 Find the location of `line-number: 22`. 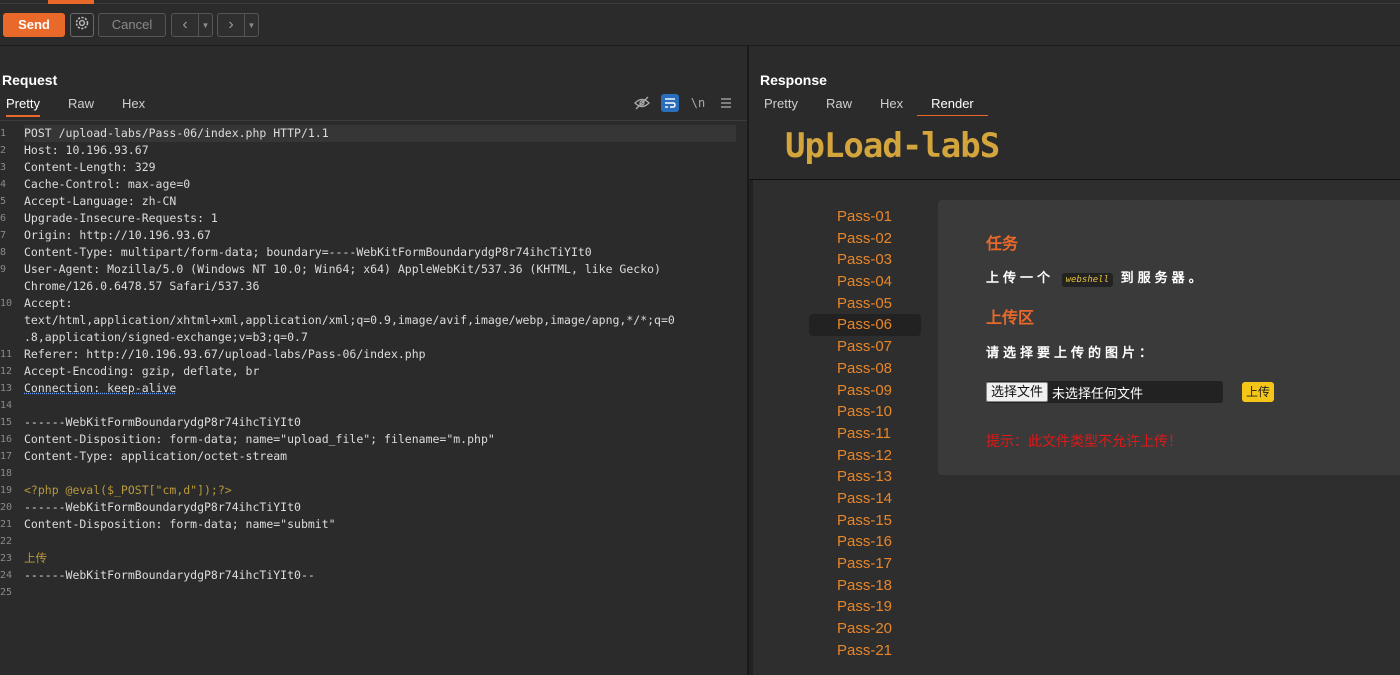

line-number: 22 is located at coordinates (6, 541).